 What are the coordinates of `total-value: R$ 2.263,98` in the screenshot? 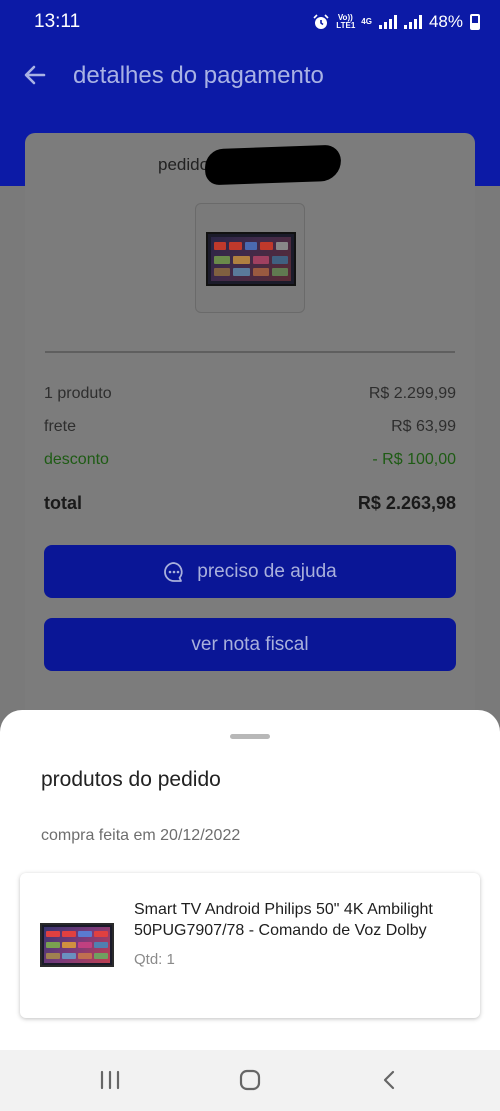 It's located at (406, 503).